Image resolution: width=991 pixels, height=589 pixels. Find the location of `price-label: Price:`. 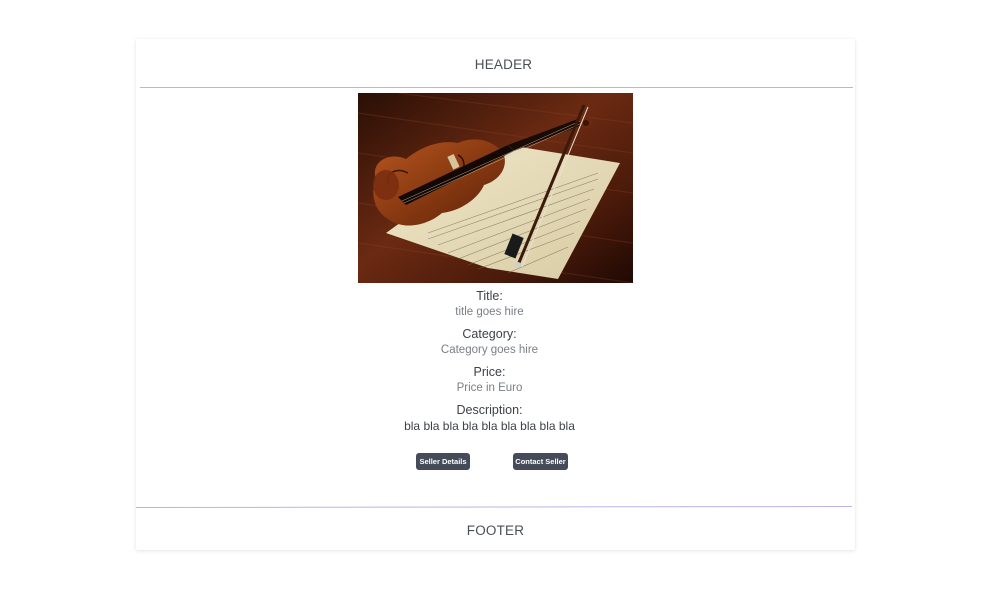

price-label: Price: is located at coordinates (489, 372).